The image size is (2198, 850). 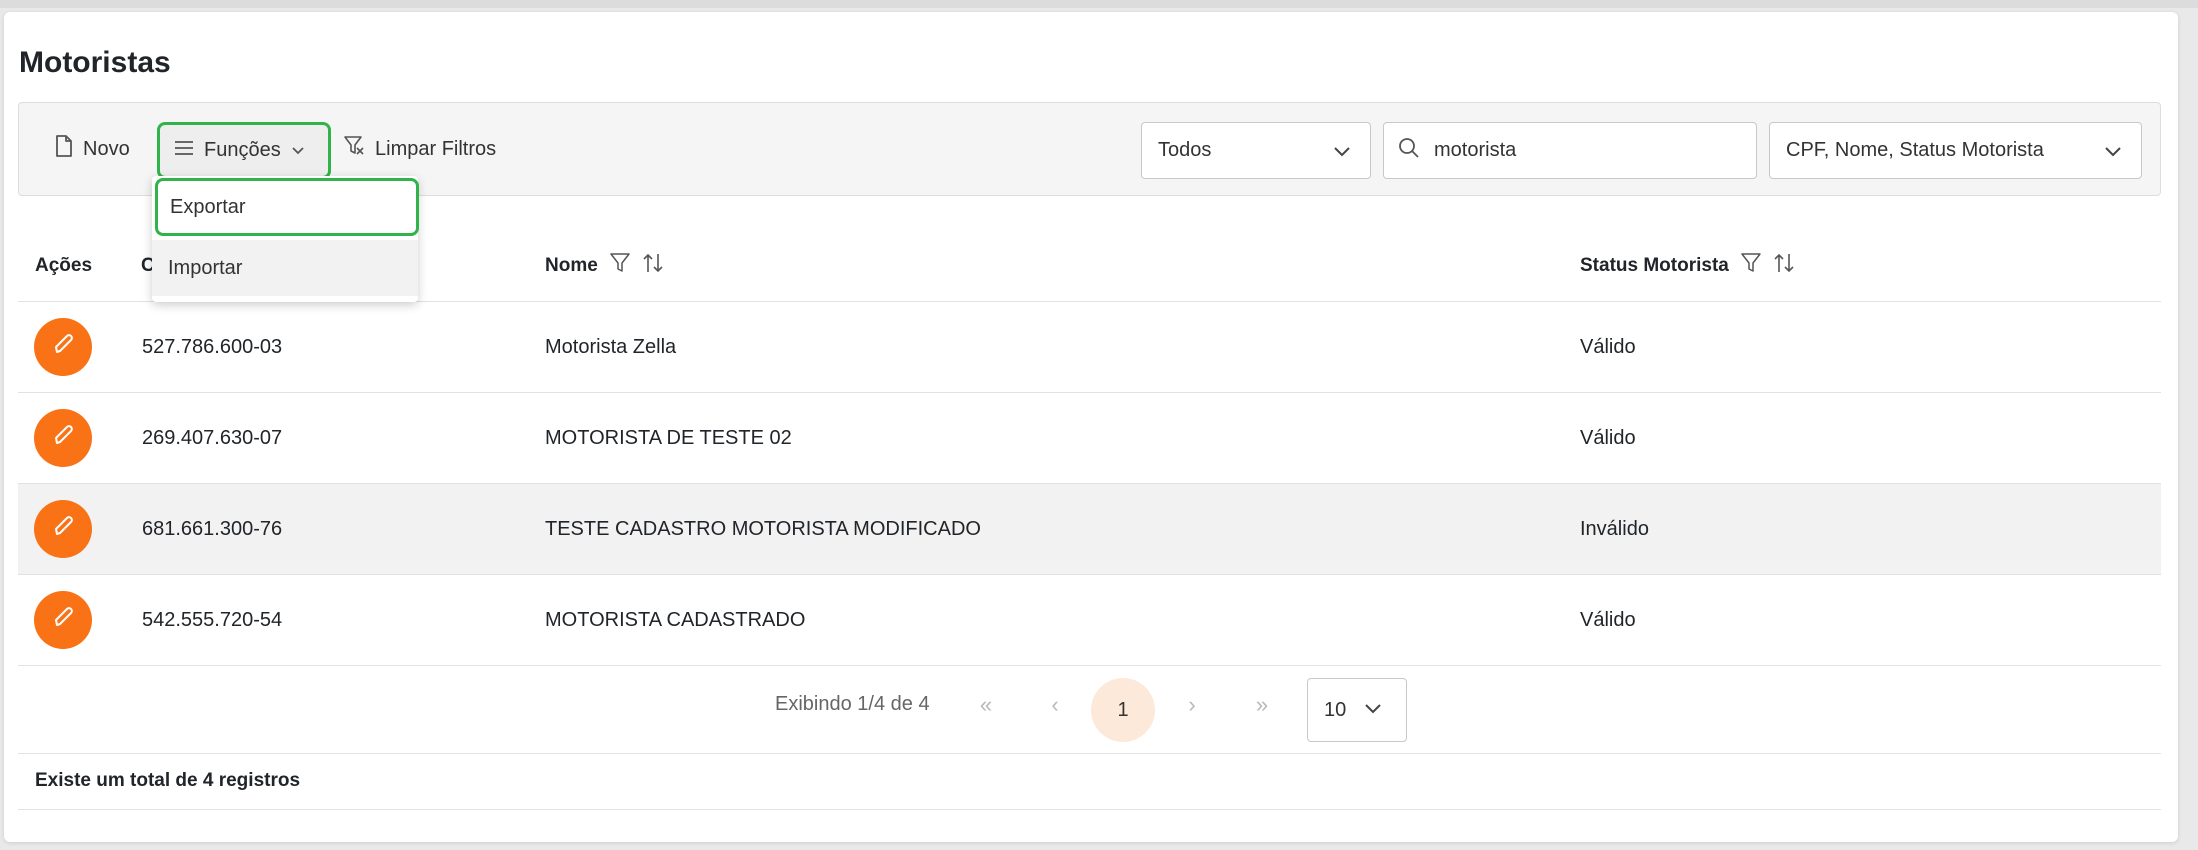 I want to click on cell-cpf: 269.407.630-07, so click(x=212, y=437).